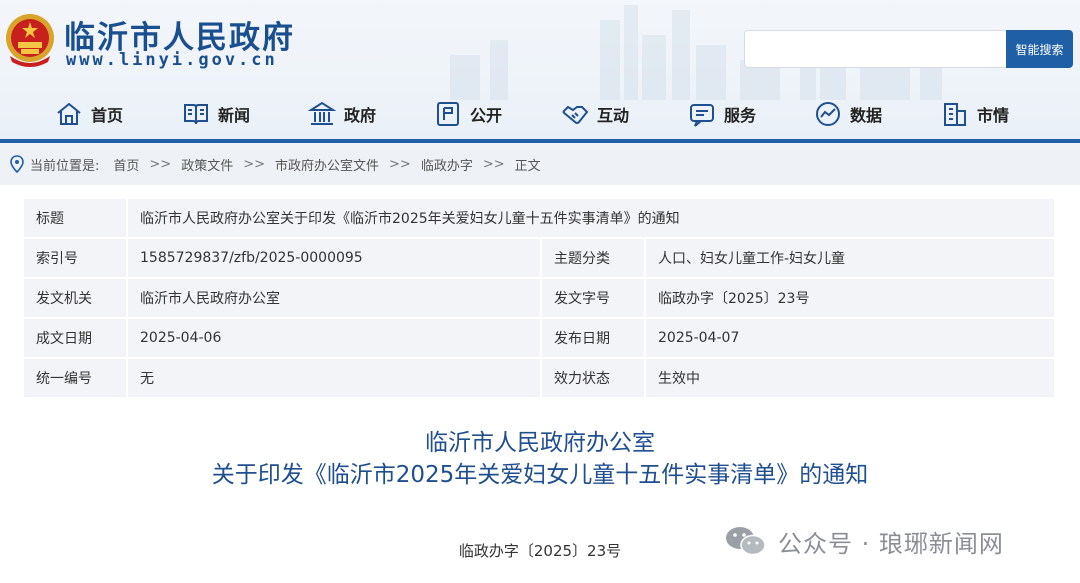  What do you see at coordinates (75, 218) in the screenshot?
I see `info-key-title: 标题` at bounding box center [75, 218].